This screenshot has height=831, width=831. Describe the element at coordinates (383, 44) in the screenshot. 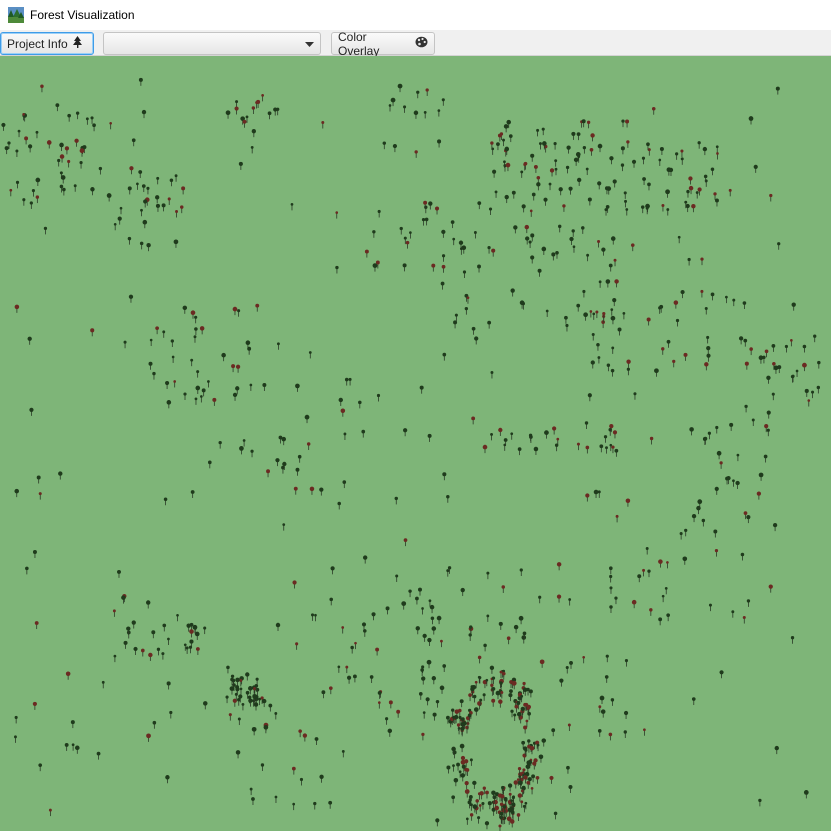

I see `color-overlay-button: Color Overlay` at that location.